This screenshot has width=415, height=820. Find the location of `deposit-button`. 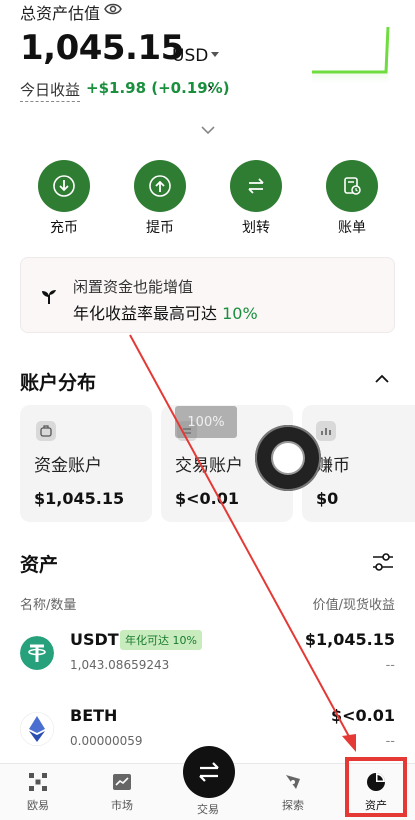

deposit-button is located at coordinates (64, 186).